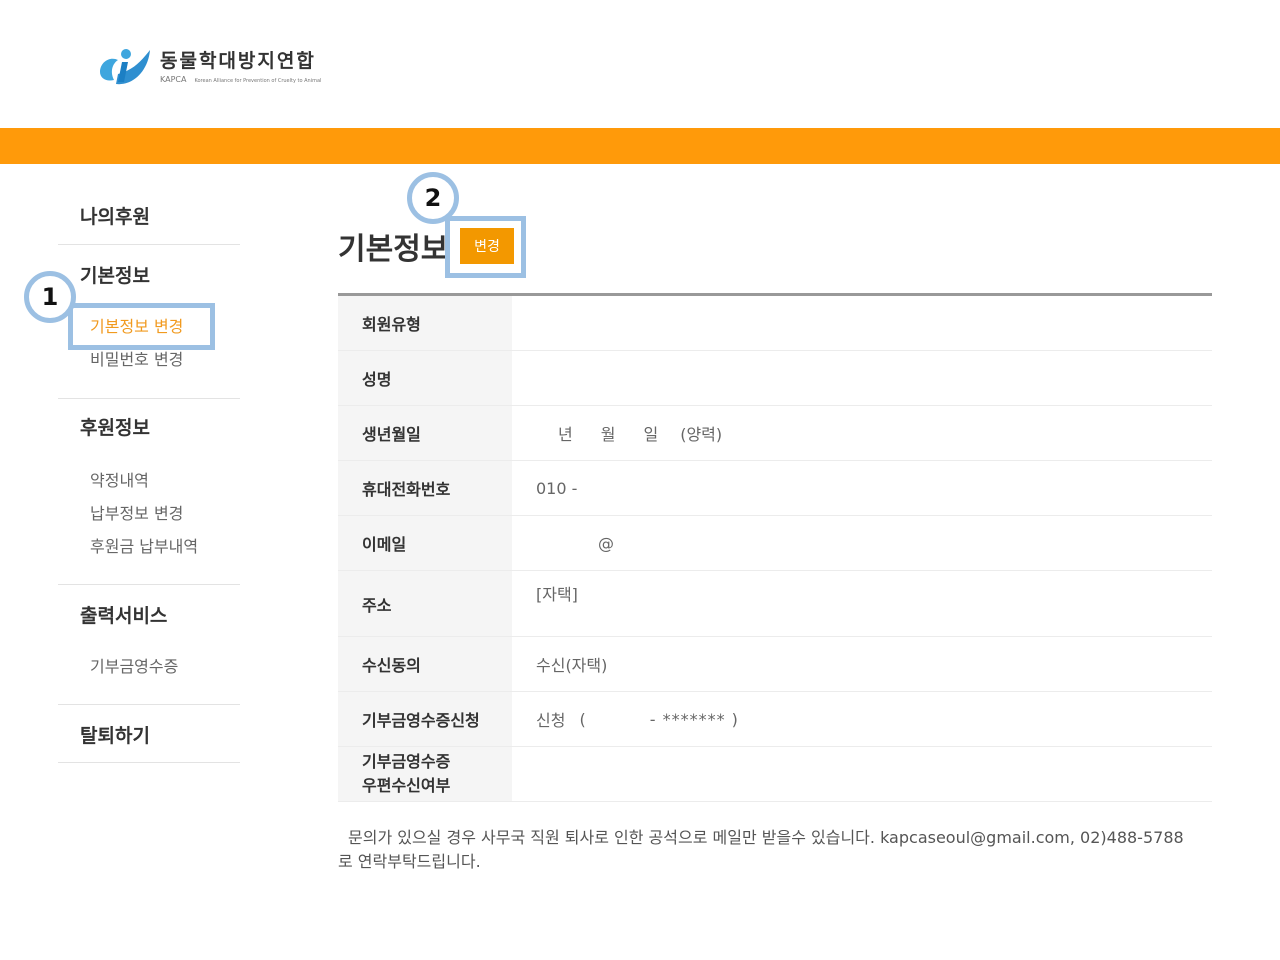  Describe the element at coordinates (651, 434) in the screenshot. I see `birth-day-unit: 일` at that location.